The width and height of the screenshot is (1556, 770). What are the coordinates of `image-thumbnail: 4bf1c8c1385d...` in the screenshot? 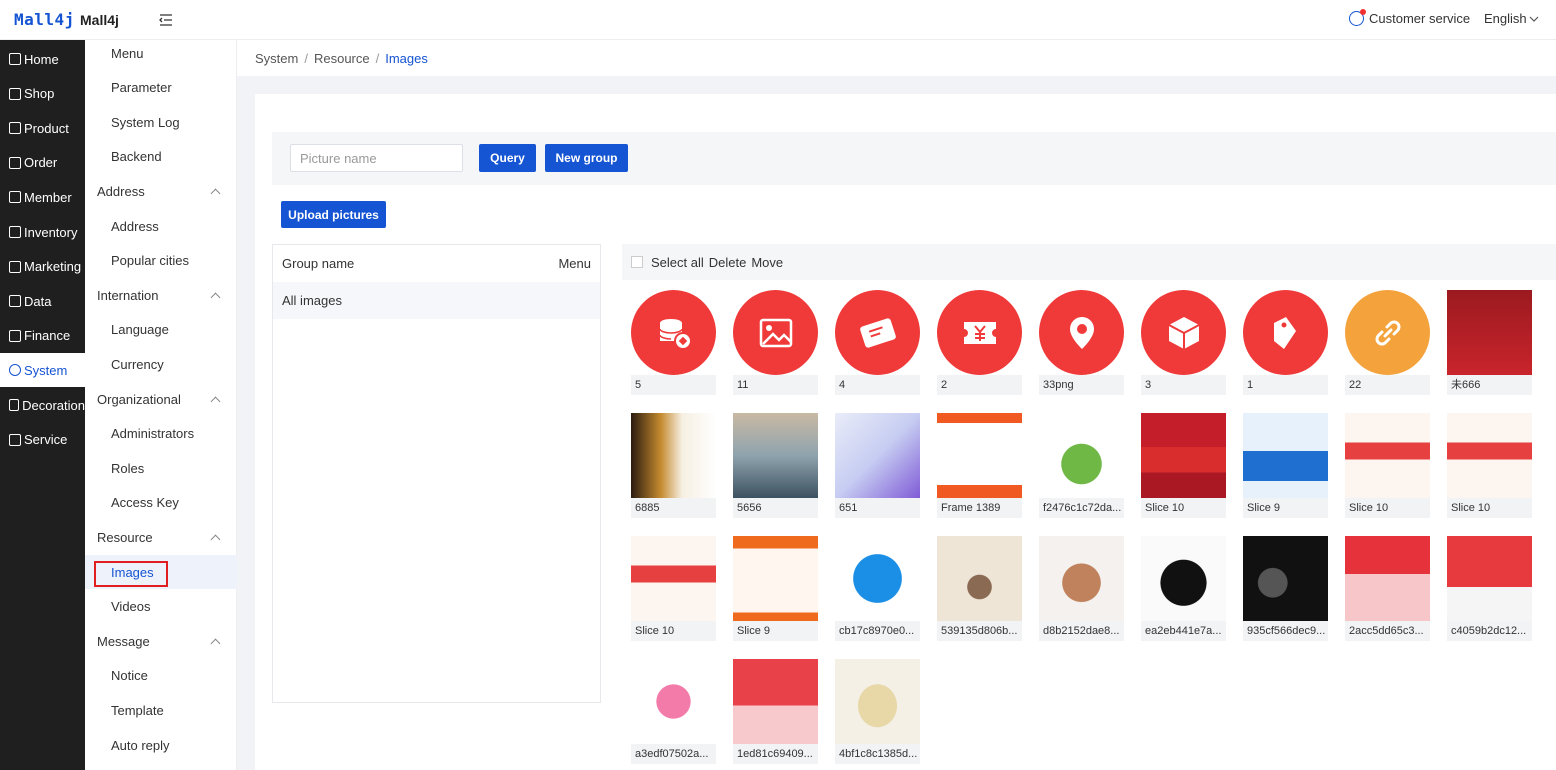 It's located at (877, 711).